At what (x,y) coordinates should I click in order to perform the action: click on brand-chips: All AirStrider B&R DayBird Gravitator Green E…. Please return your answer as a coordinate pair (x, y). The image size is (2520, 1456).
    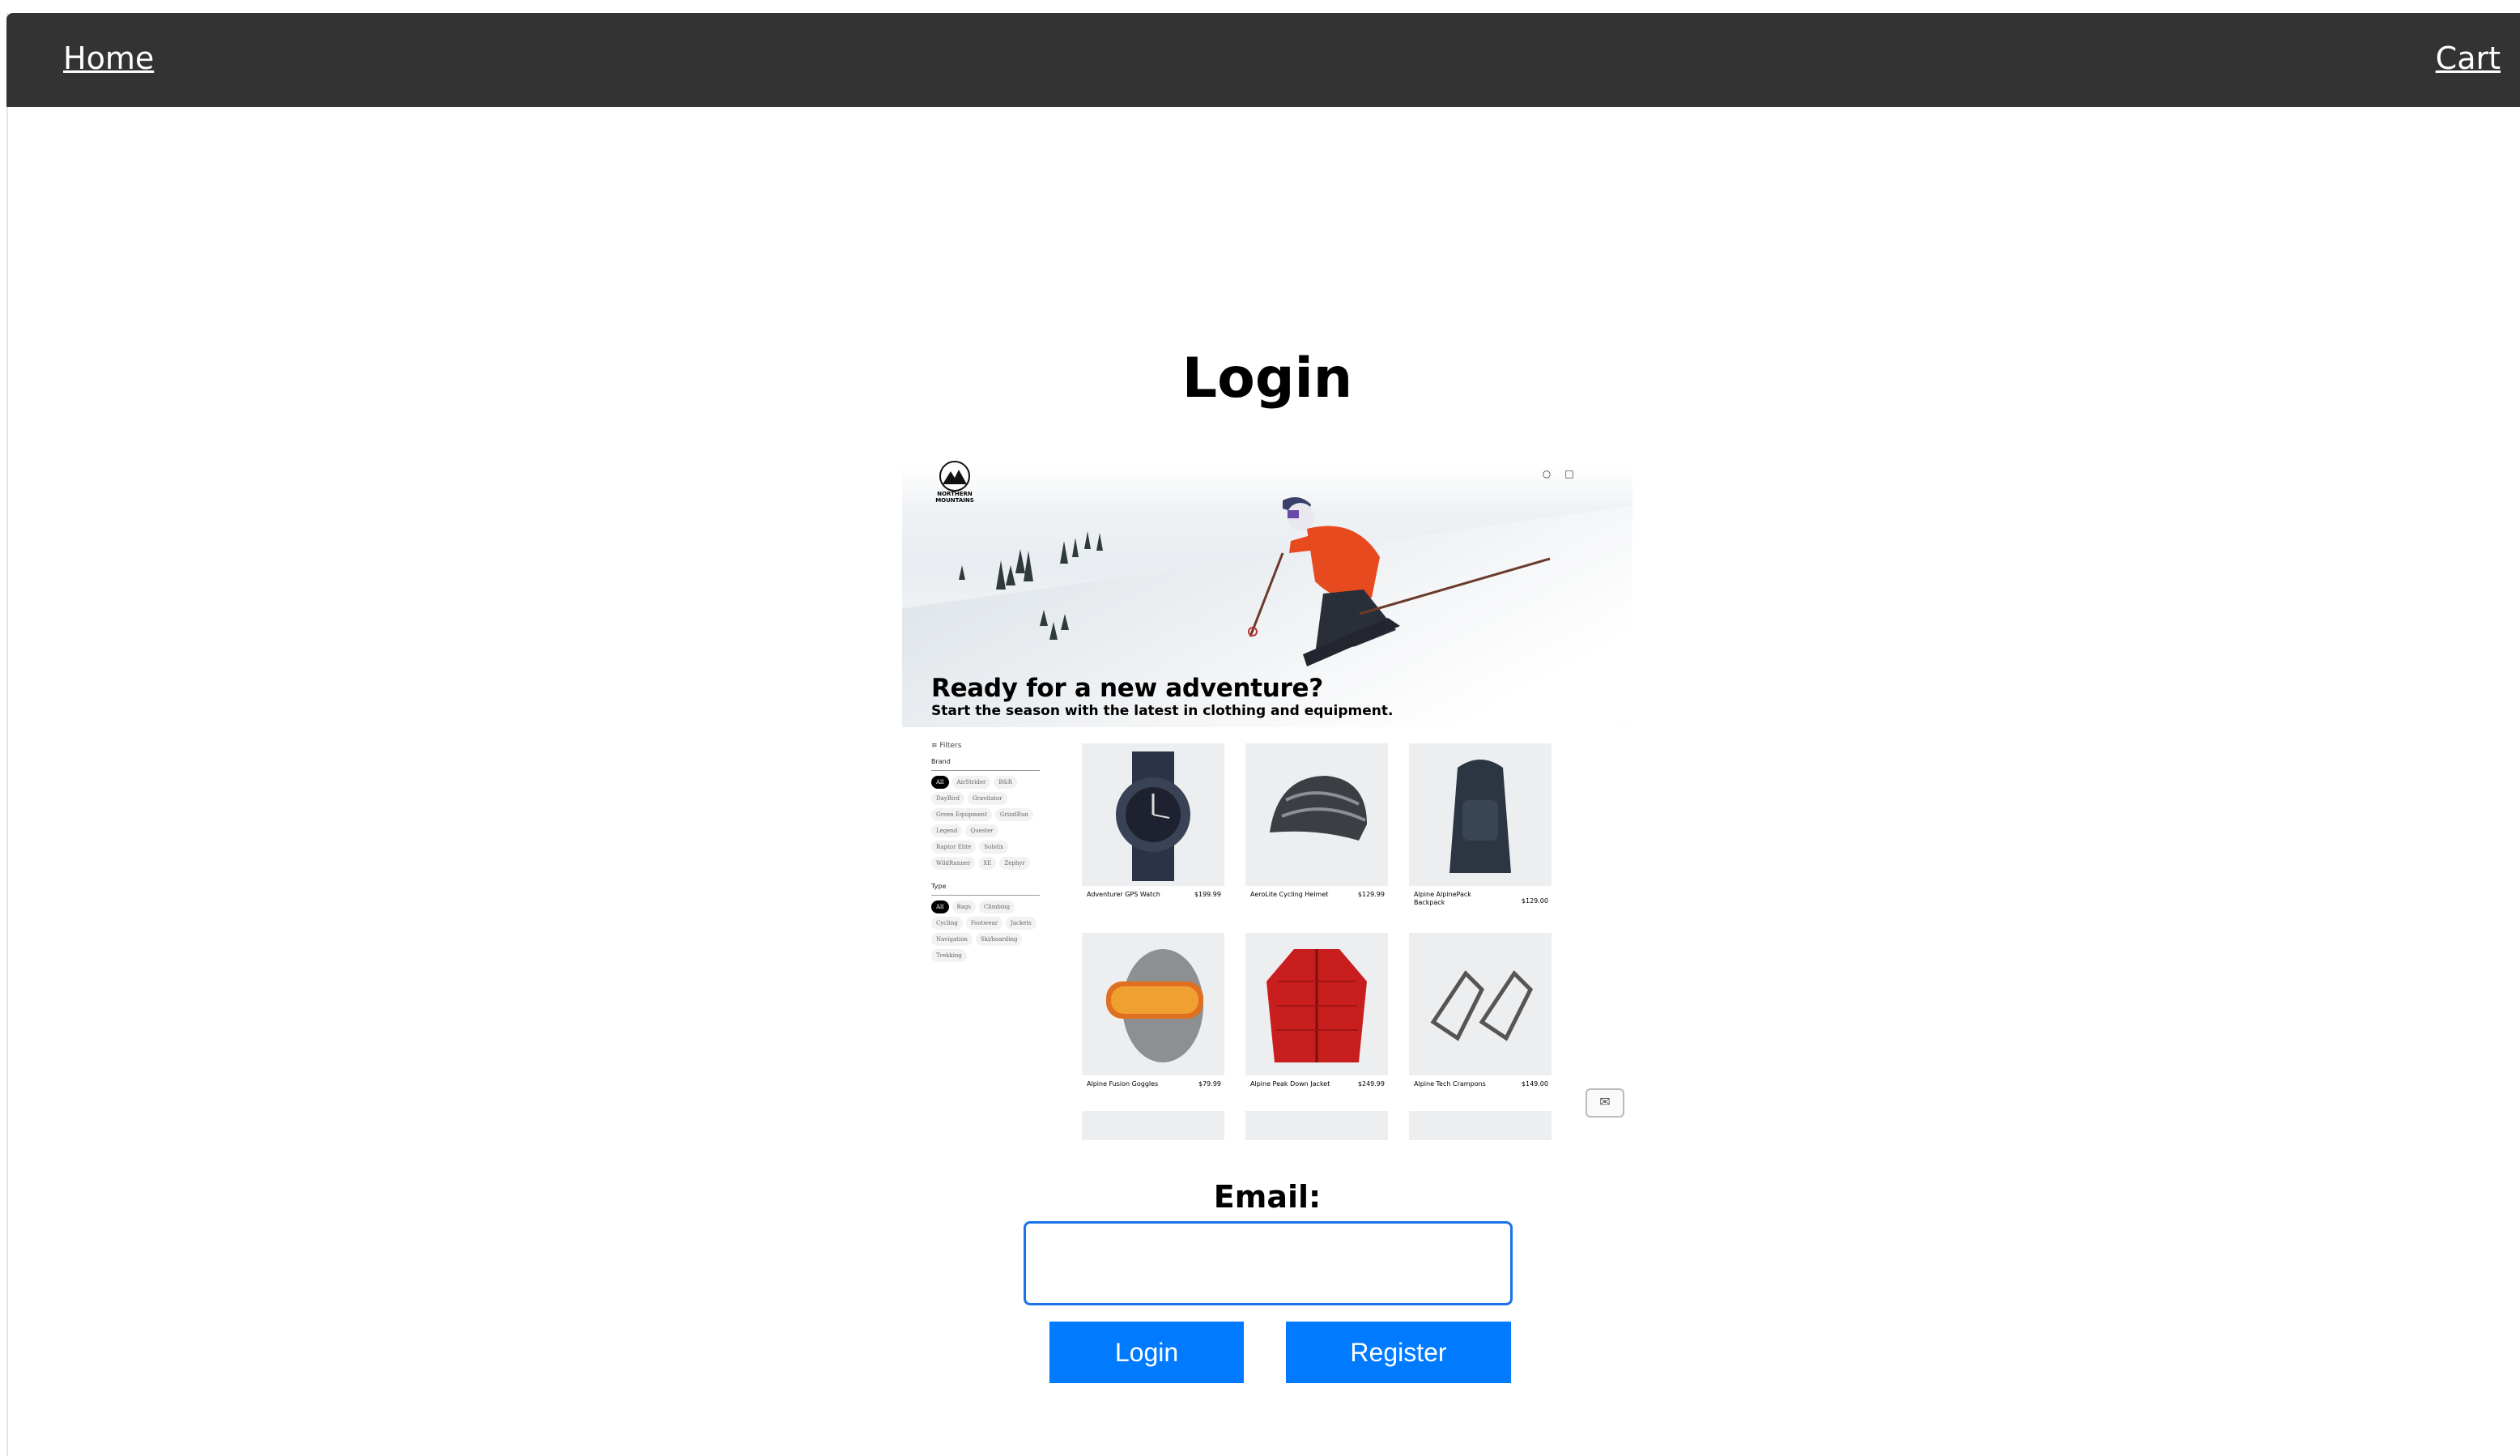
    Looking at the image, I should click on (985, 823).